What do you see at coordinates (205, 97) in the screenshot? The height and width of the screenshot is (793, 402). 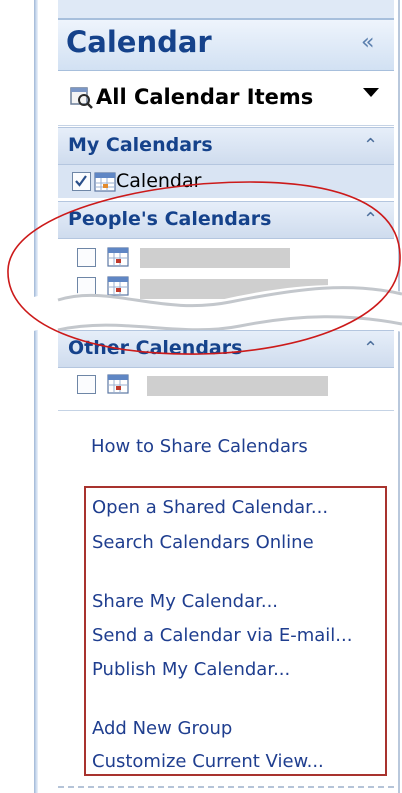 I see `view-dropdown-label: All Calendar Items` at bounding box center [205, 97].